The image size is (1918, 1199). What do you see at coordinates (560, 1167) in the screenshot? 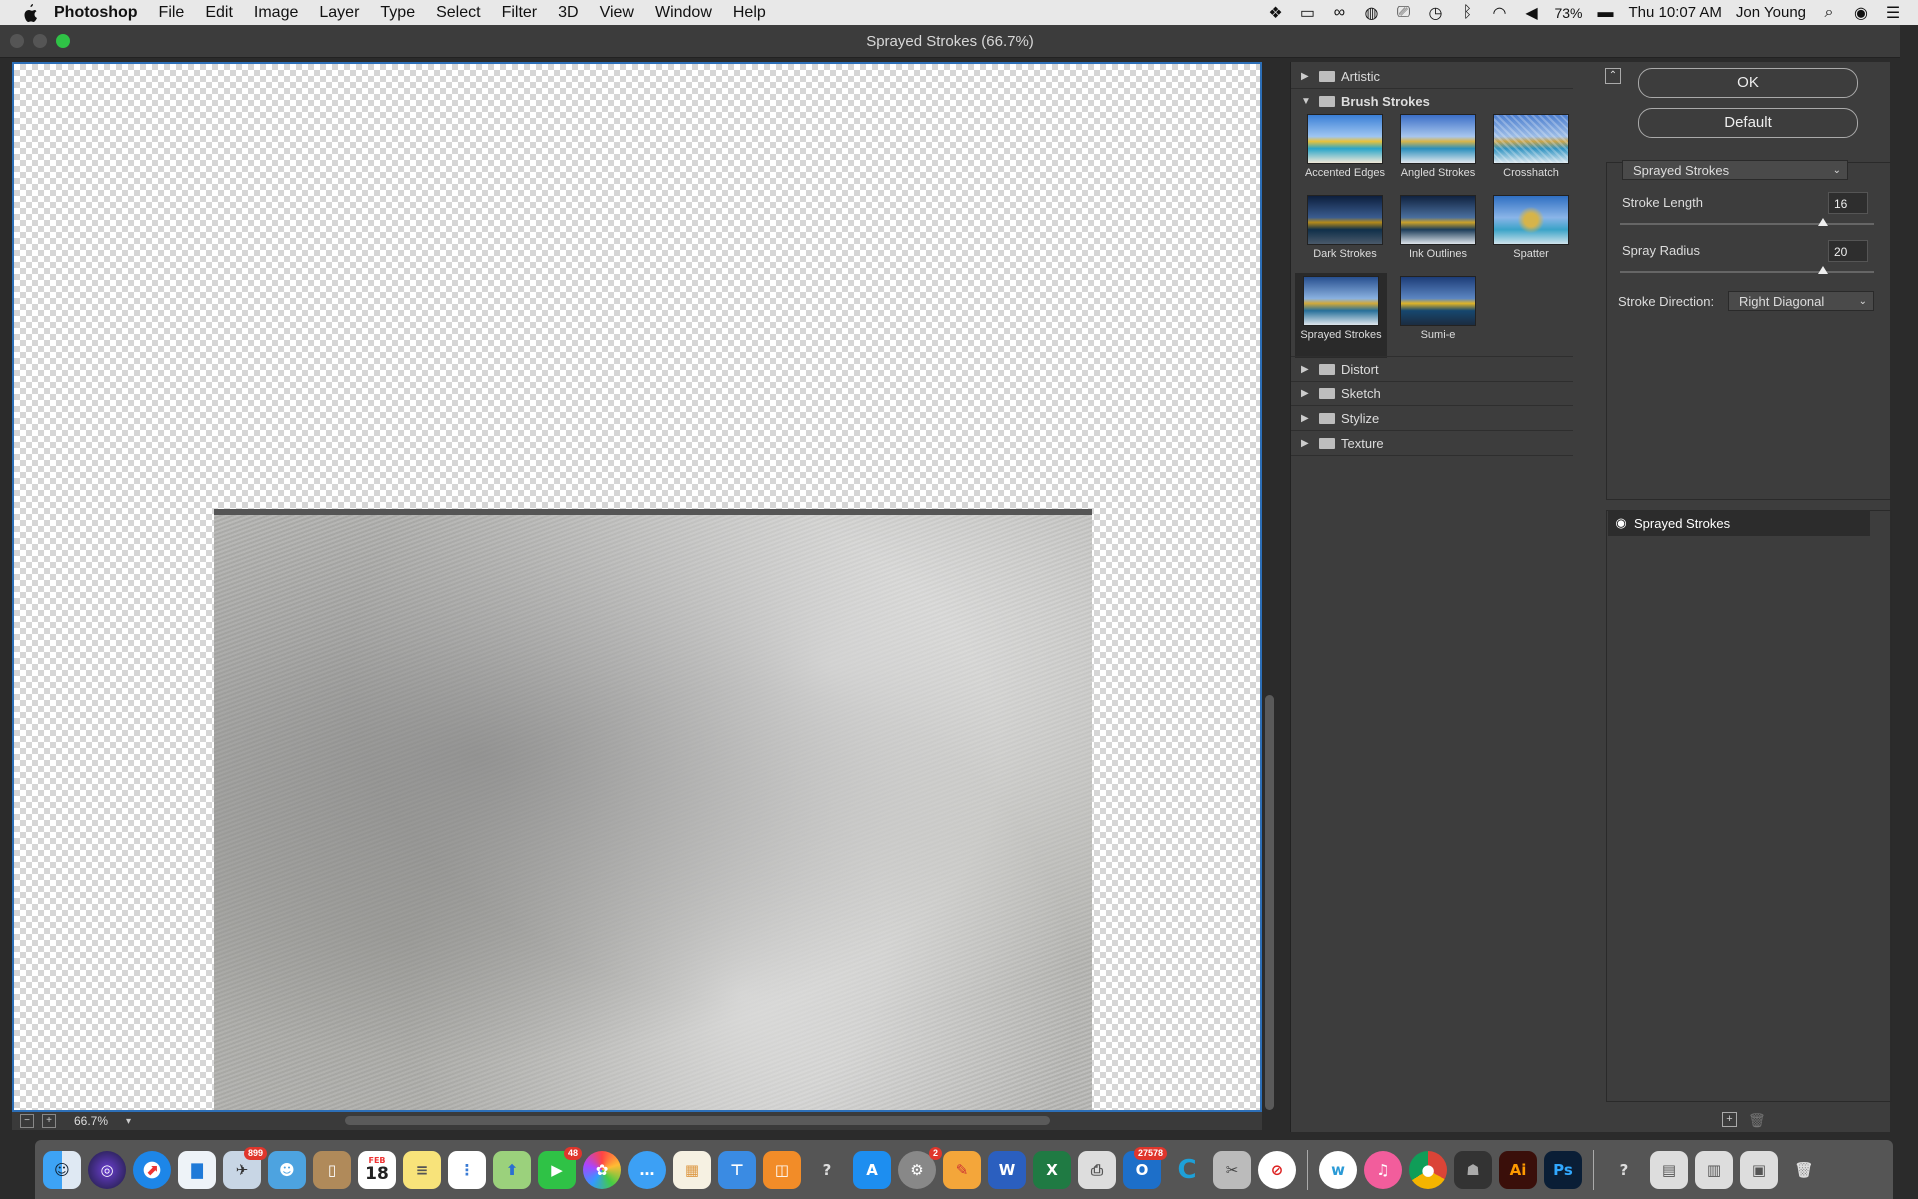
I see `facetime-icon: ▶ 48` at bounding box center [560, 1167].